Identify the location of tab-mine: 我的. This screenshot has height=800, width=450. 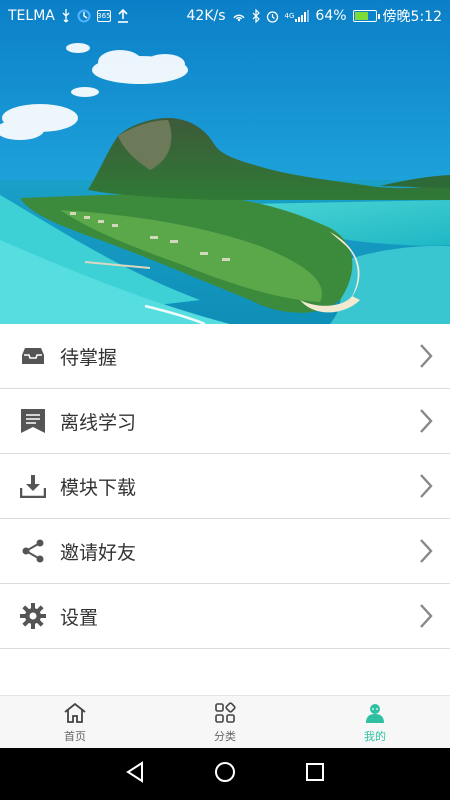
(375, 722).